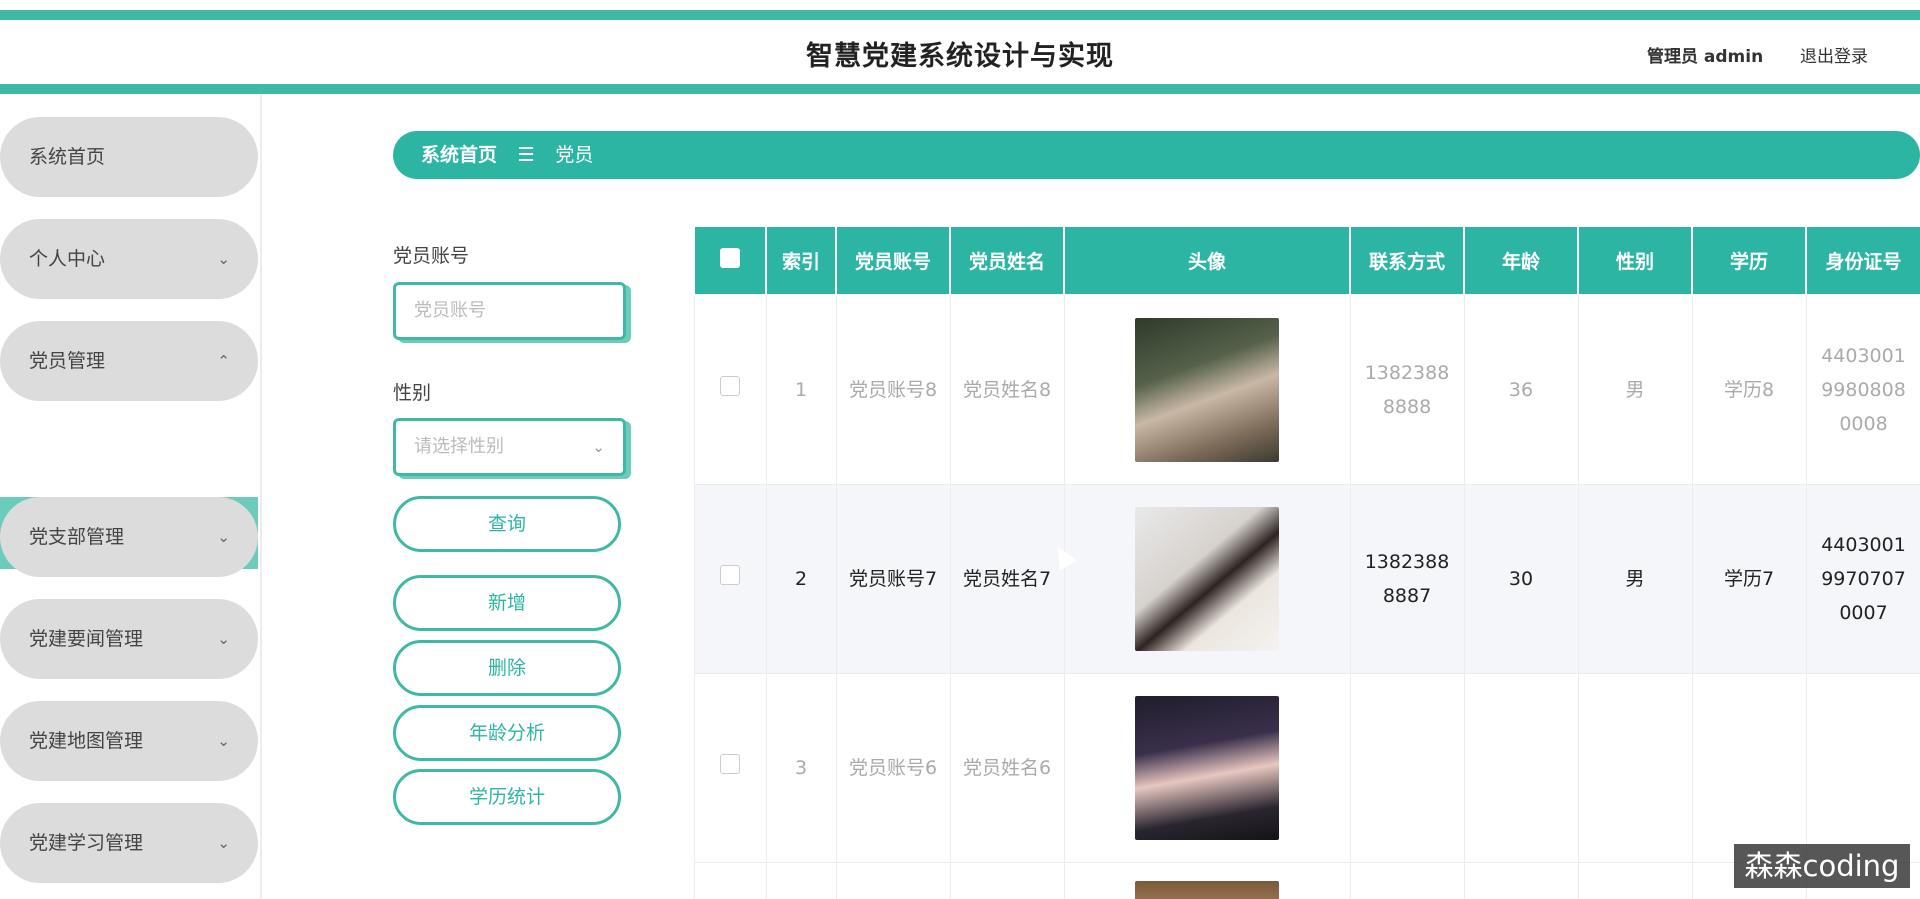 The image size is (1920, 899). I want to click on cell-name: 党员姓名8, so click(1007, 389).